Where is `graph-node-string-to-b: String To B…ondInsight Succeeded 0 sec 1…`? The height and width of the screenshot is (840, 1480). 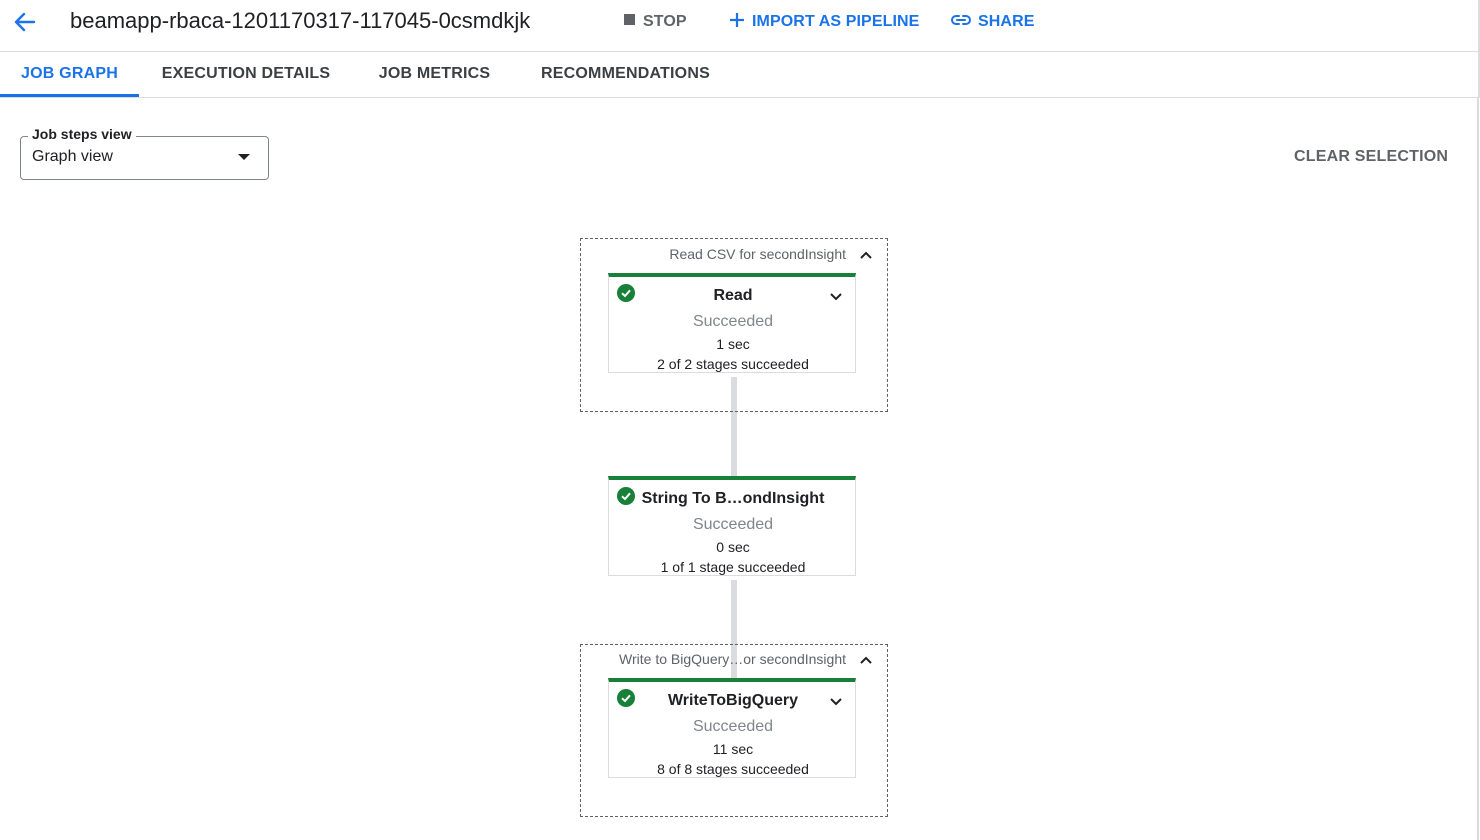
graph-node-string-to-b: String To B…ondInsight Succeeded 0 sec 1… is located at coordinates (732, 526).